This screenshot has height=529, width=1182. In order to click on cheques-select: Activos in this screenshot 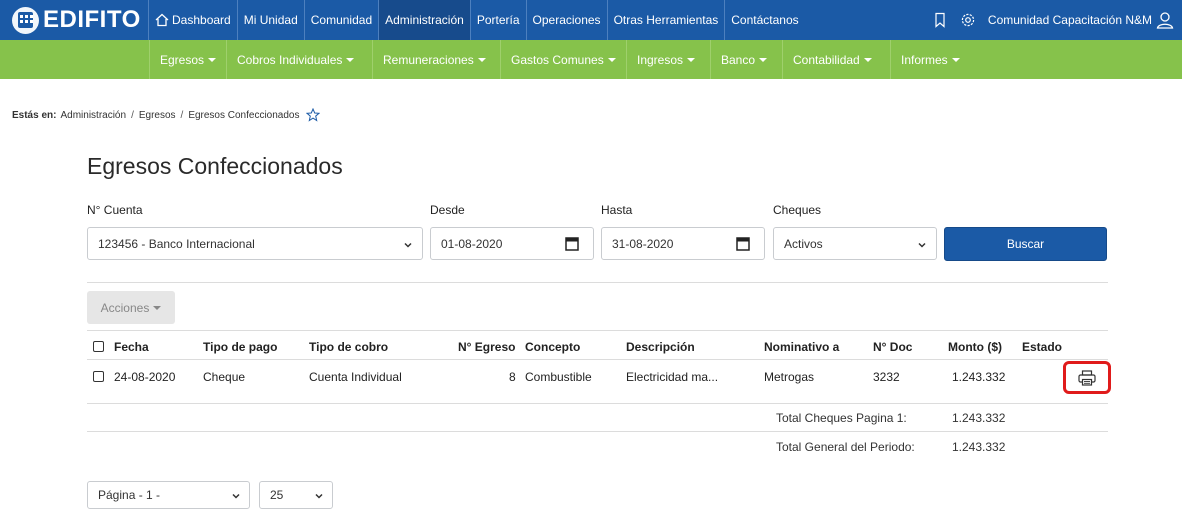, I will do `click(855, 243)`.